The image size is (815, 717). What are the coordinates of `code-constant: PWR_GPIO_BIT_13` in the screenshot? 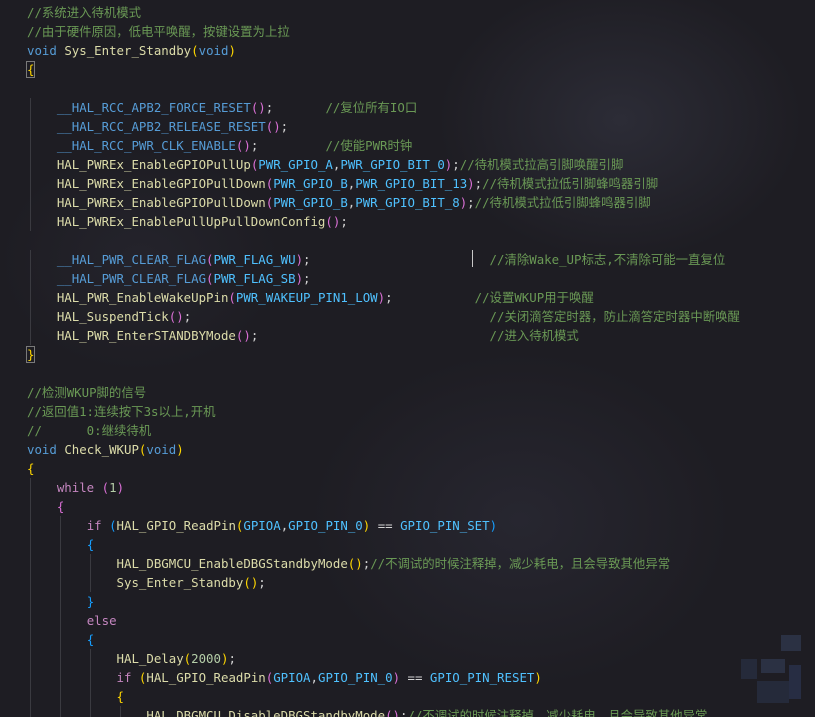 It's located at (411, 183).